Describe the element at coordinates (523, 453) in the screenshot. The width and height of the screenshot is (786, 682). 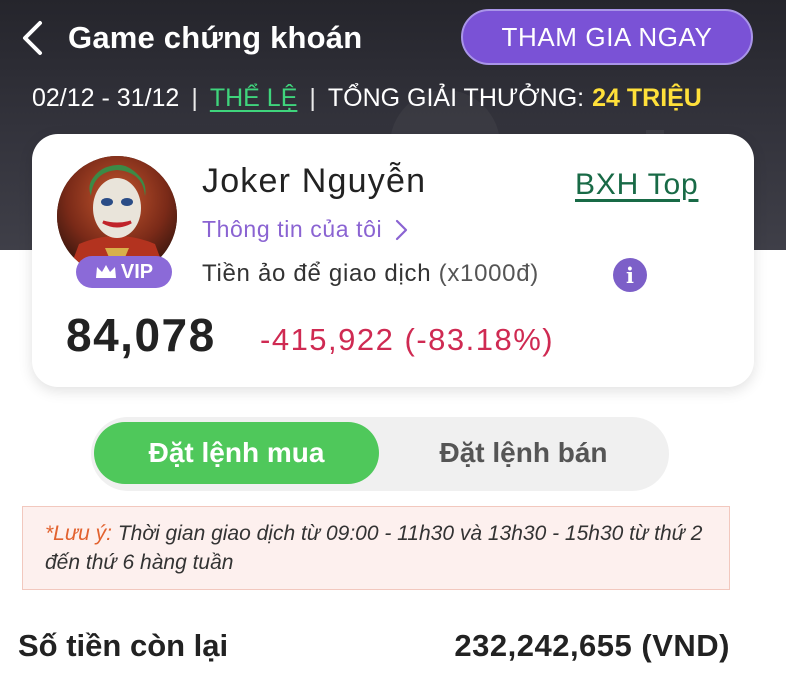
I see `sell-order-tab: Đặt lệnh bán` at that location.